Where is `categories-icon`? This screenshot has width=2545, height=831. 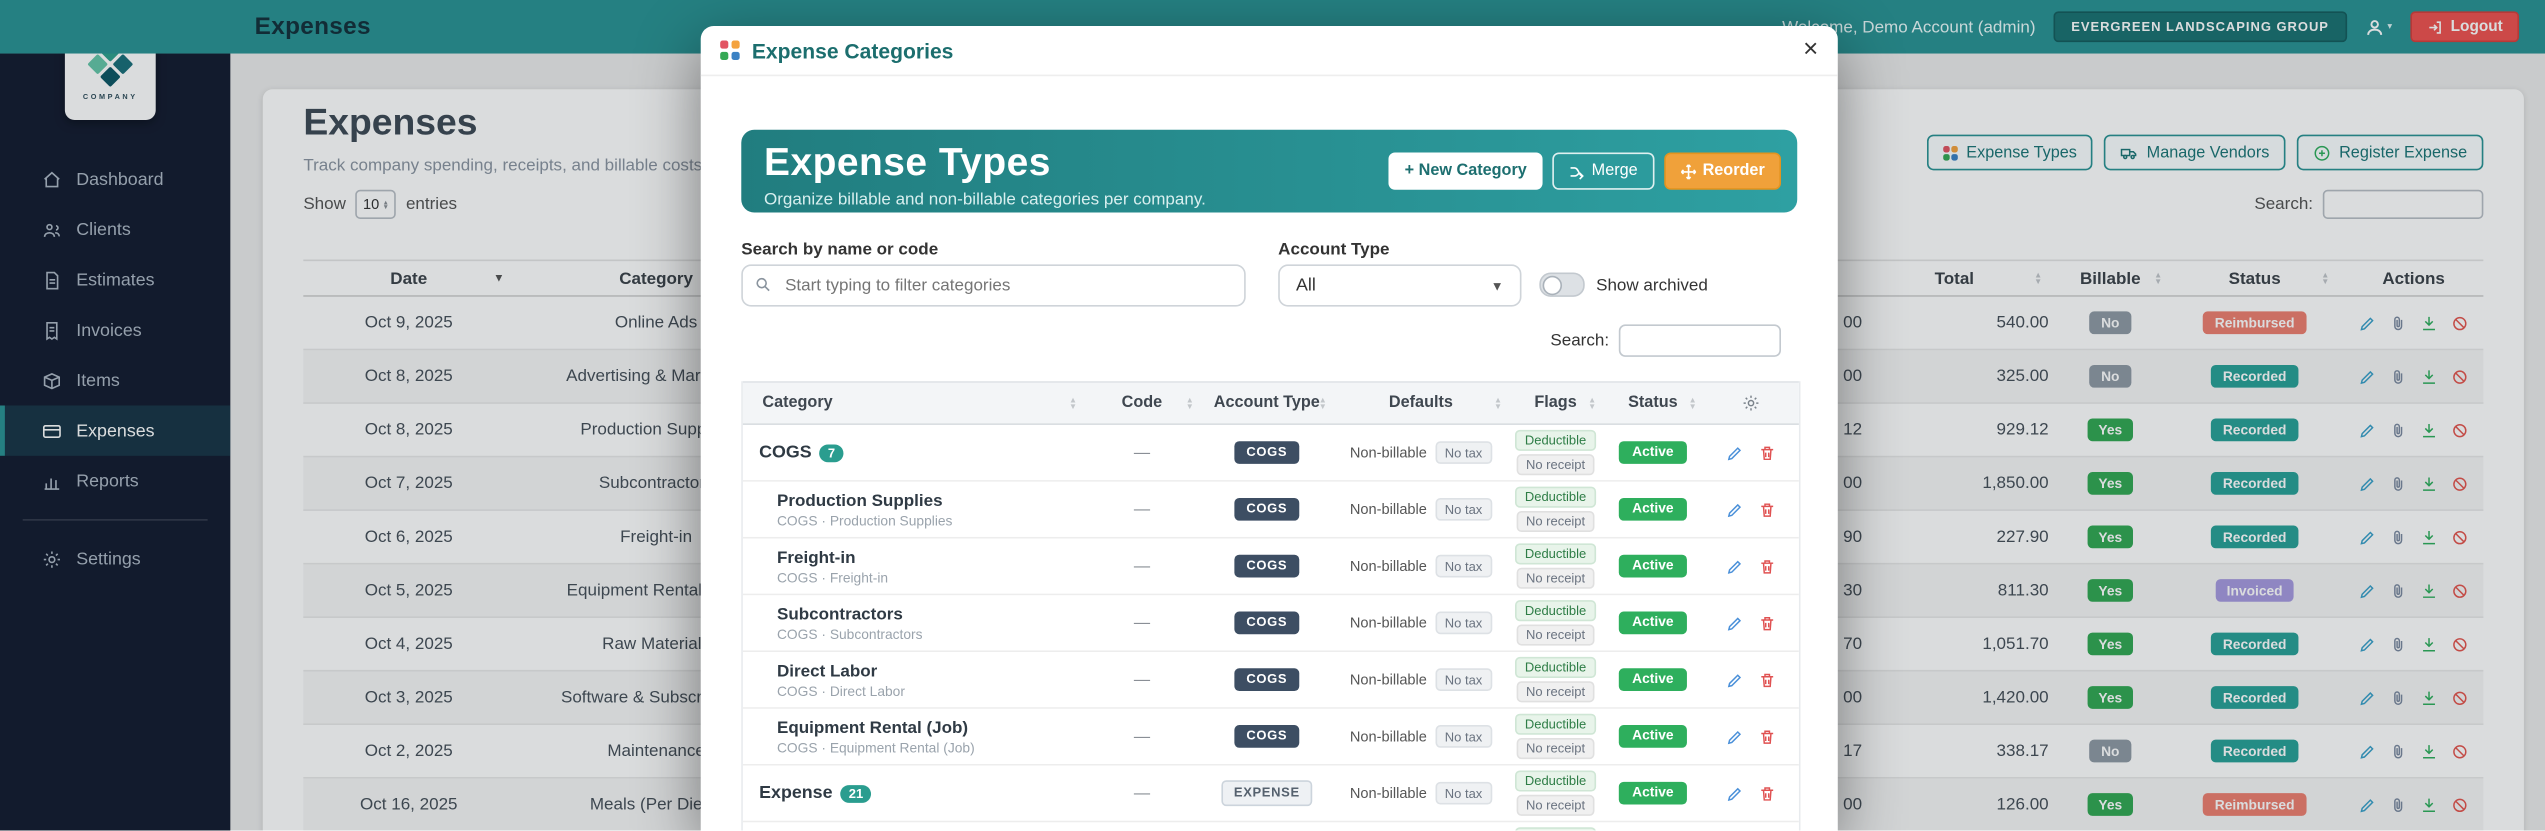 categories-icon is located at coordinates (729, 50).